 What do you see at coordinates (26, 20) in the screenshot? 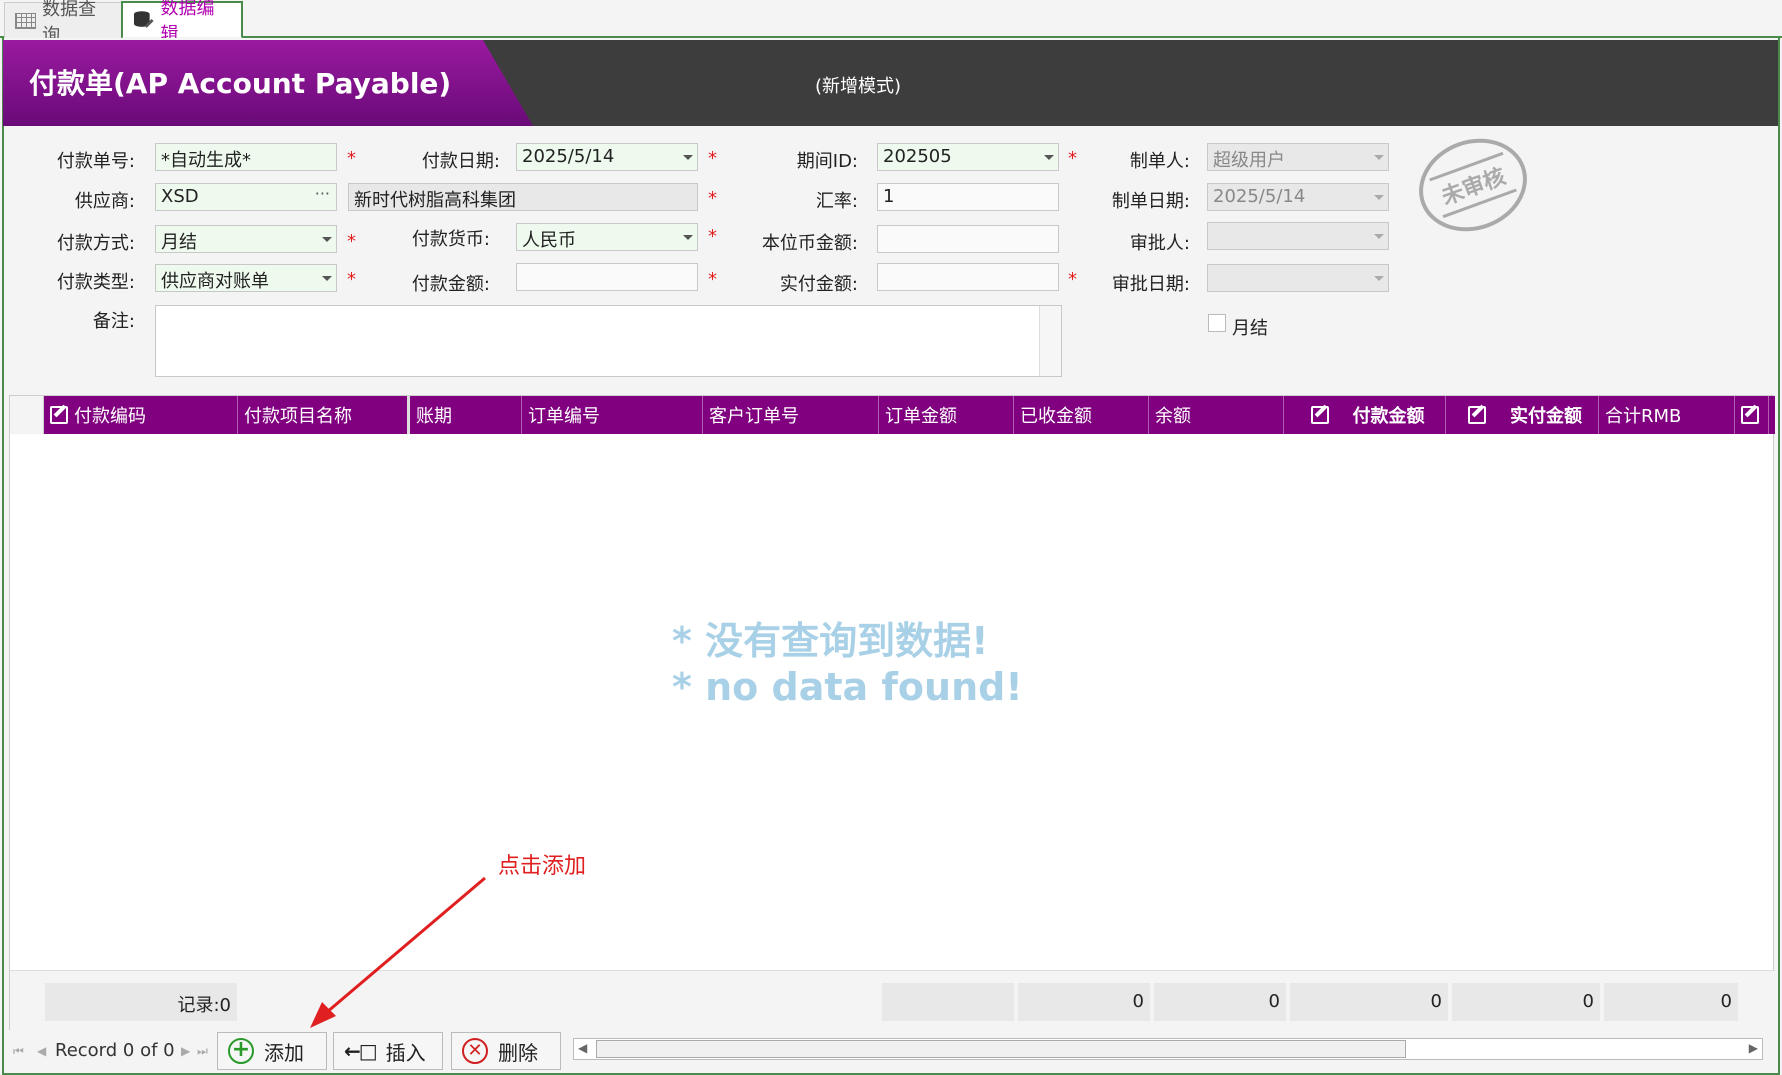
I see `table-grid-icon` at bounding box center [26, 20].